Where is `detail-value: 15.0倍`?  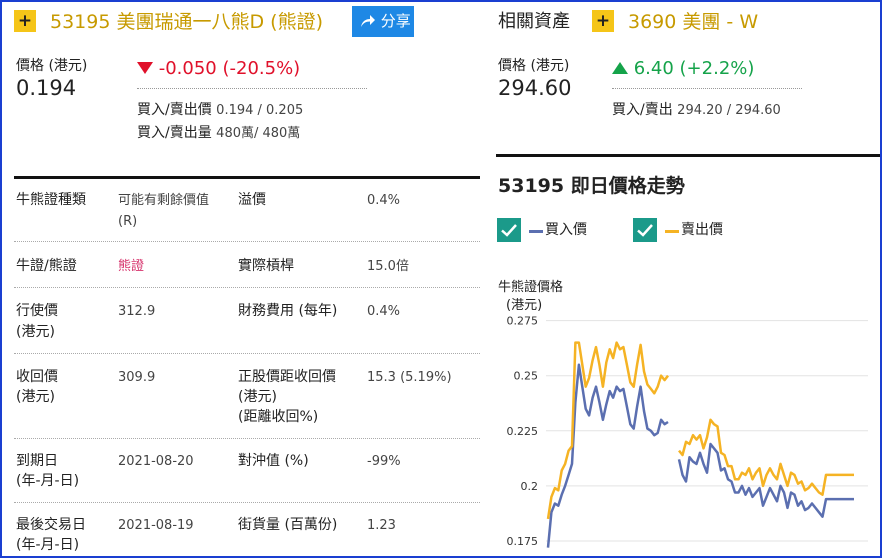
detail-value: 15.0倍 is located at coordinates (388, 266).